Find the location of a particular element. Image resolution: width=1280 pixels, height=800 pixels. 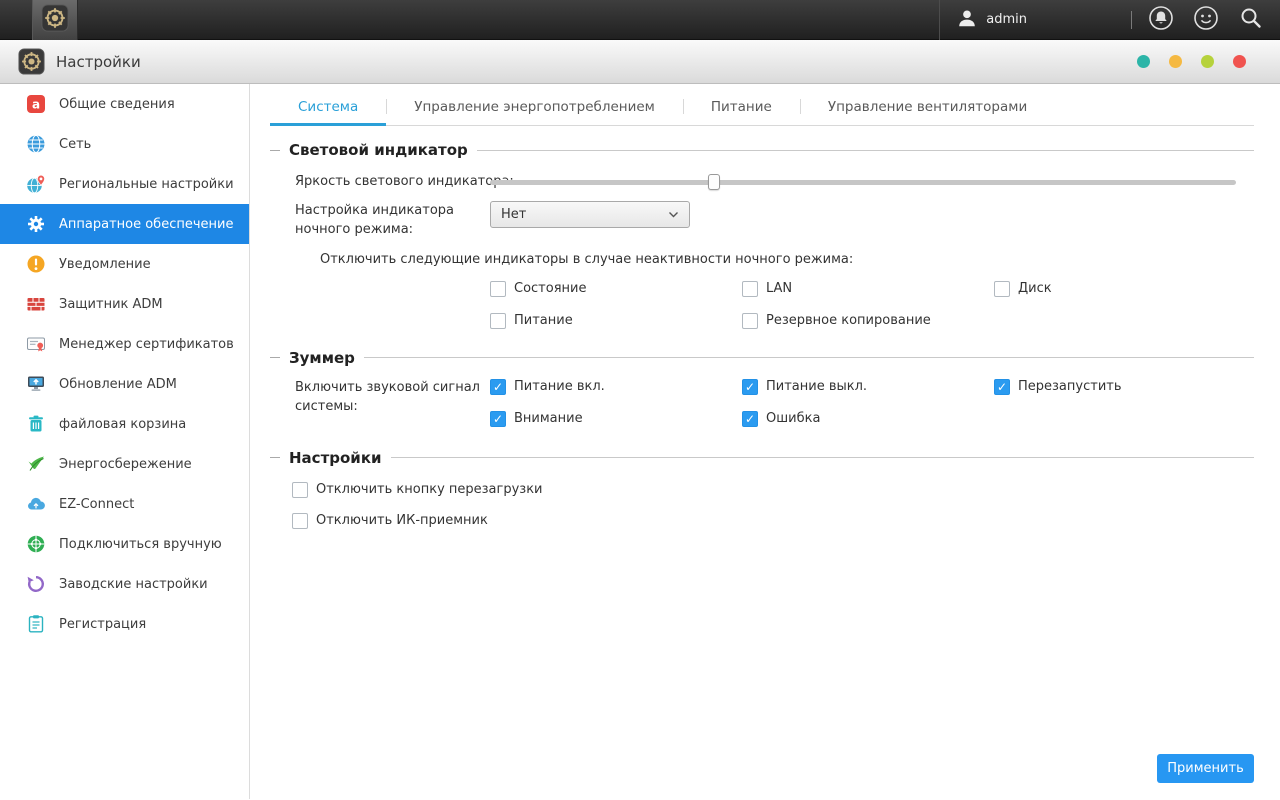

sidebar-item-ez-connect: EZ-Connect is located at coordinates (124, 504).